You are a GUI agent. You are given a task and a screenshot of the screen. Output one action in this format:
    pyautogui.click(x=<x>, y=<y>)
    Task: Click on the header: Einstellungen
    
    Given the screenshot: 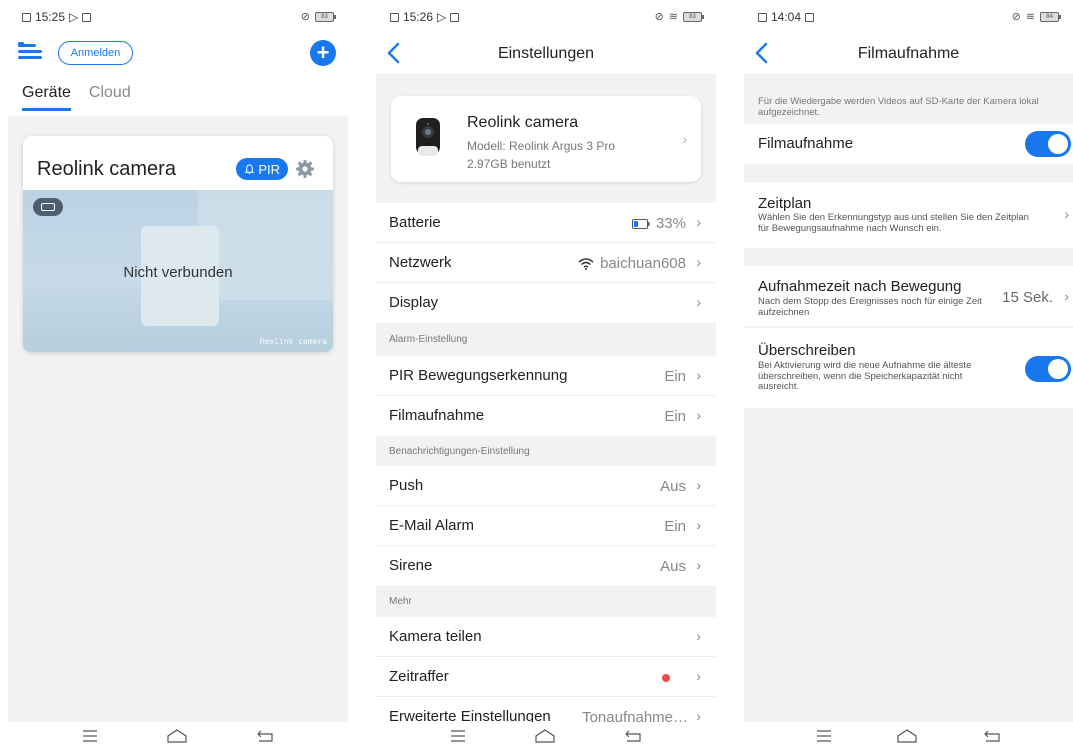 What is the action you would take?
    pyautogui.click(x=546, y=54)
    